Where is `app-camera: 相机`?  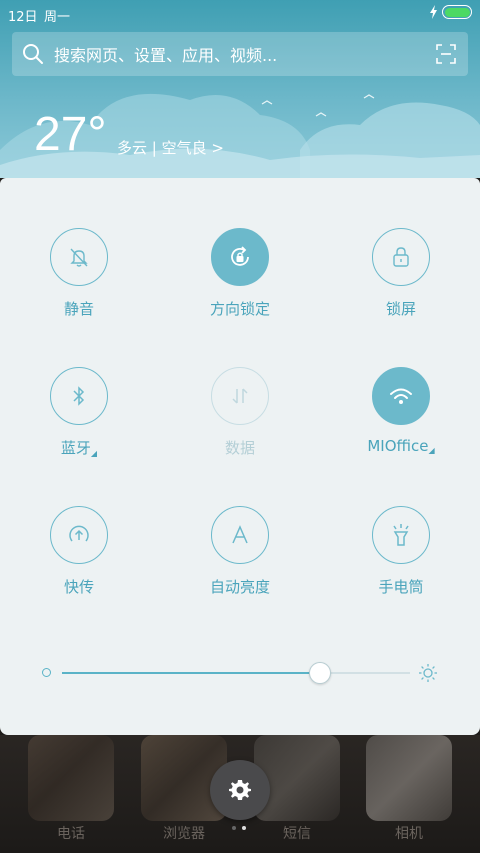 app-camera: 相机 is located at coordinates (409, 790).